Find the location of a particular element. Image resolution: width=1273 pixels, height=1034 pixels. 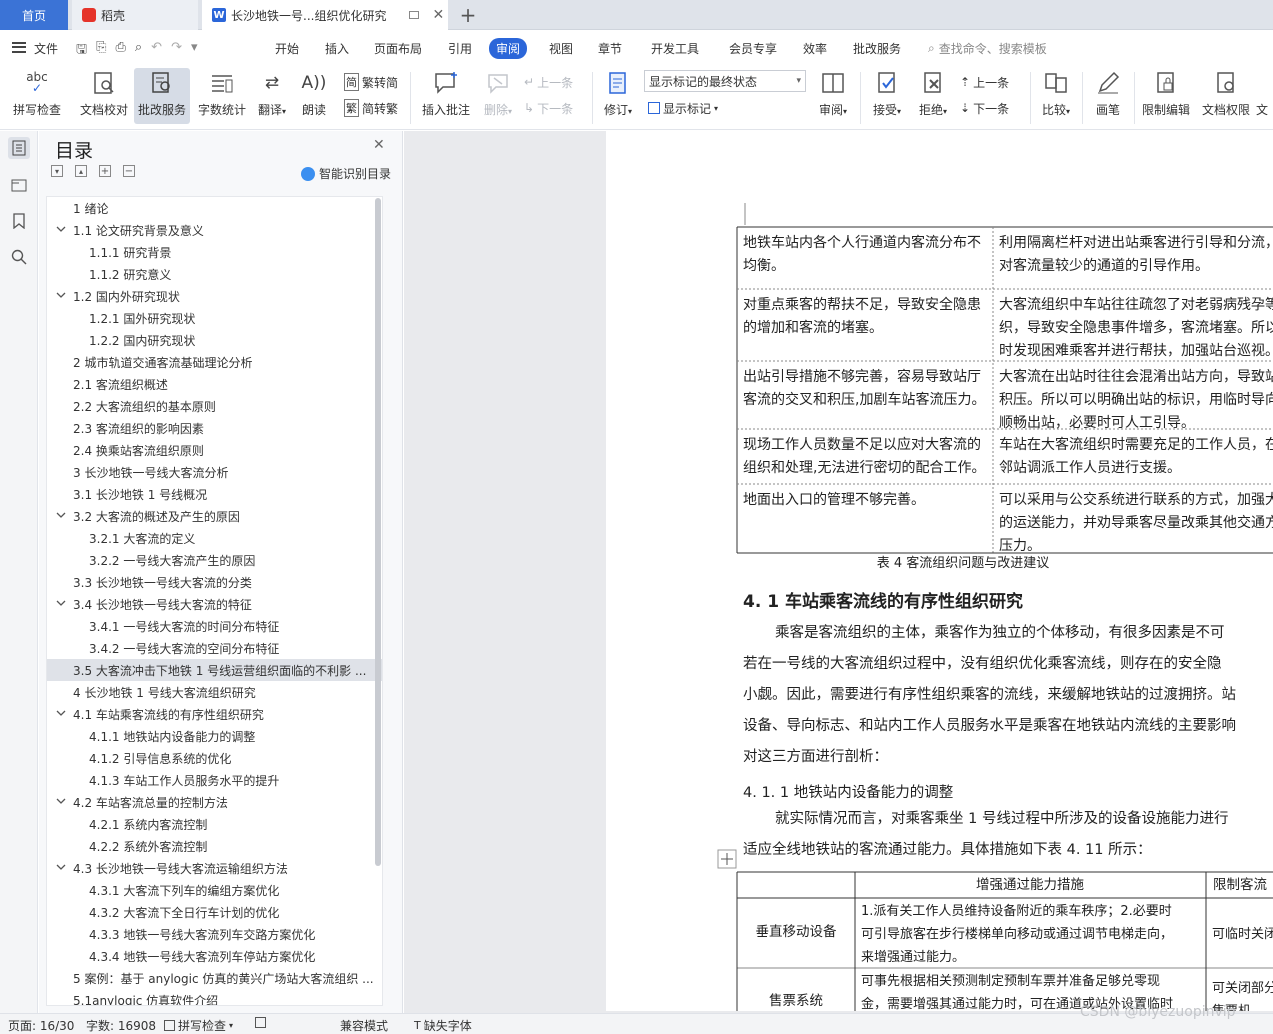

toc-item: 2.2 大客流组织的基本原则 is located at coordinates (214, 406).